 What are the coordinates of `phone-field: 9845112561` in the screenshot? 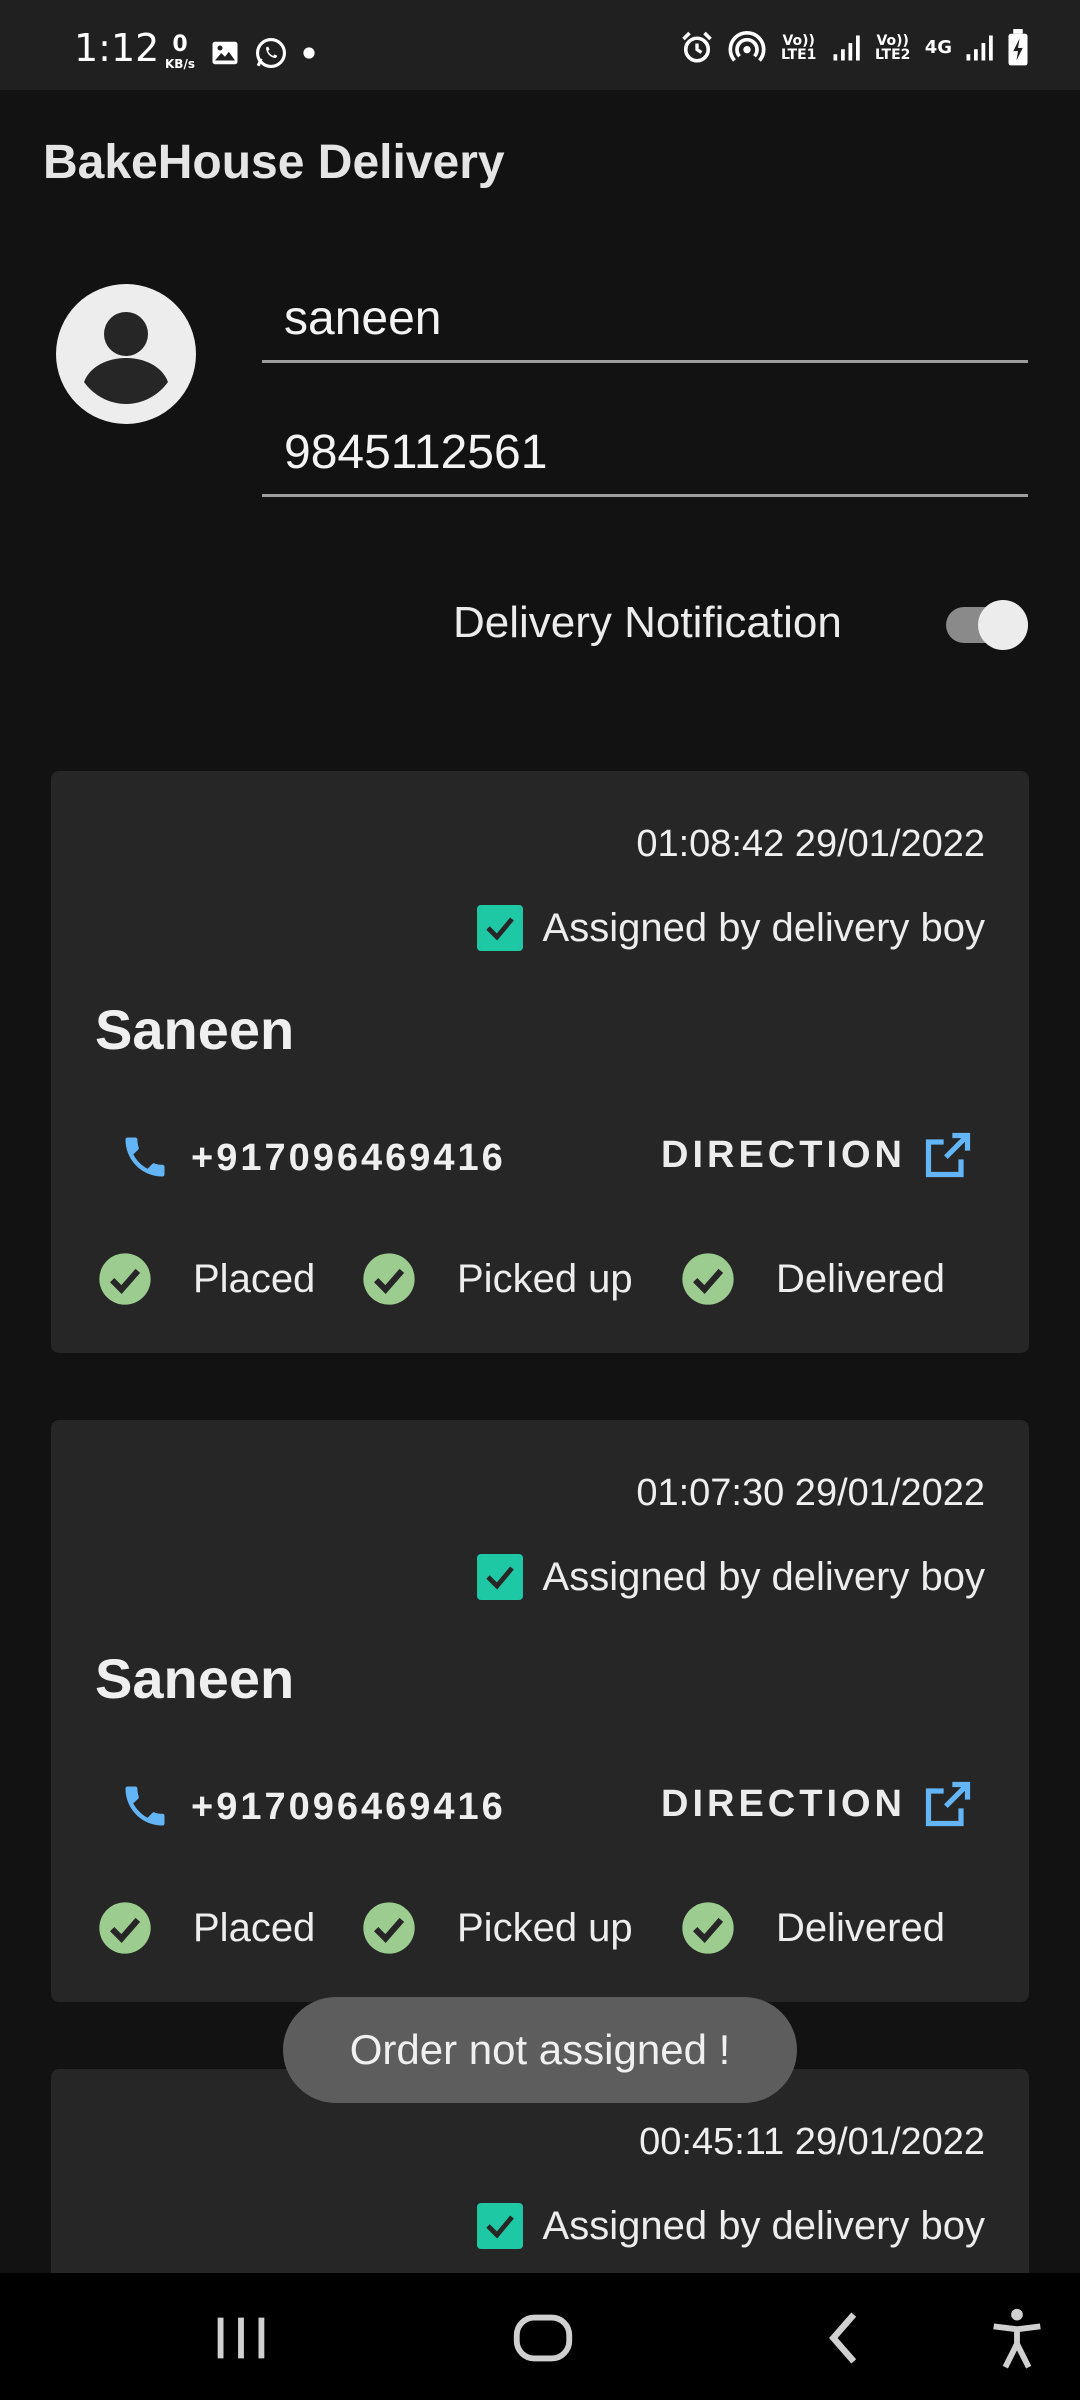 It's located at (645, 453).